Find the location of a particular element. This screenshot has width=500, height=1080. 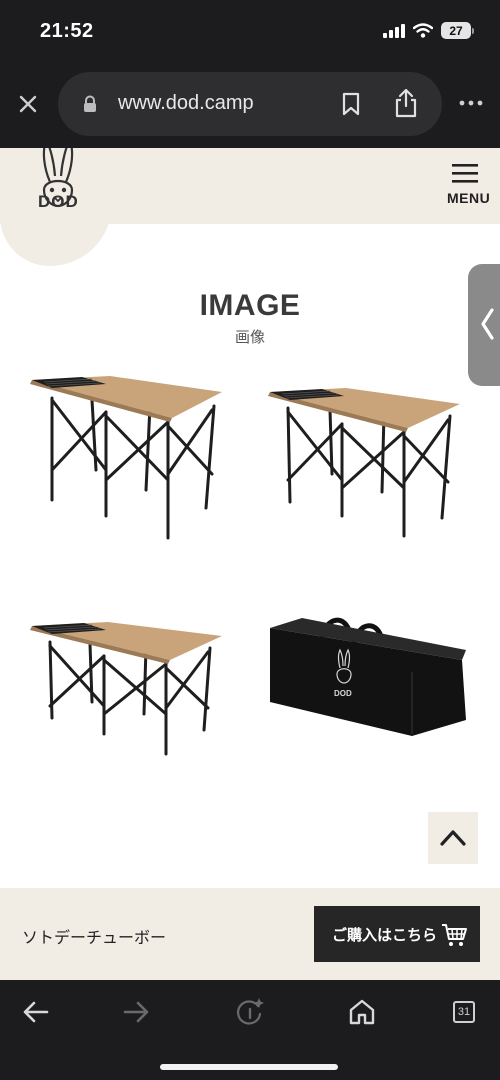

menu-label: MENU is located at coordinates (468, 198).